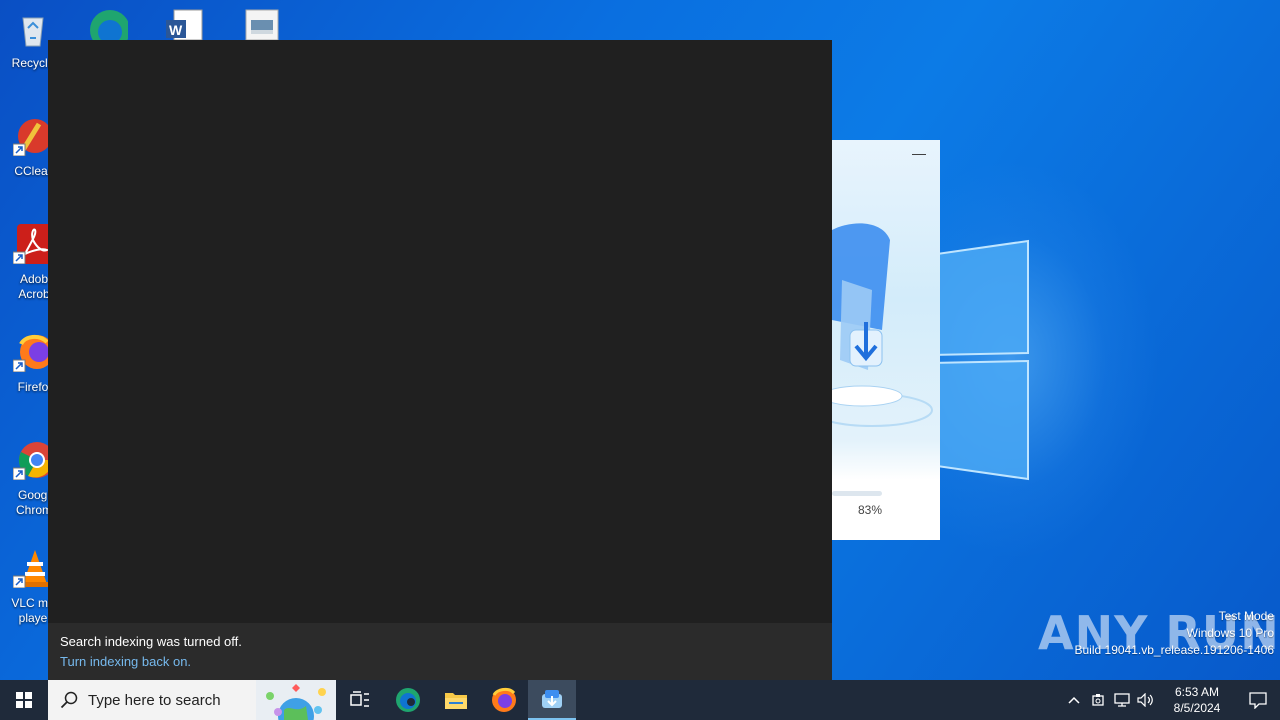 The height and width of the screenshot is (720, 1280). I want to click on ccleaner-icon, so click(32, 138).